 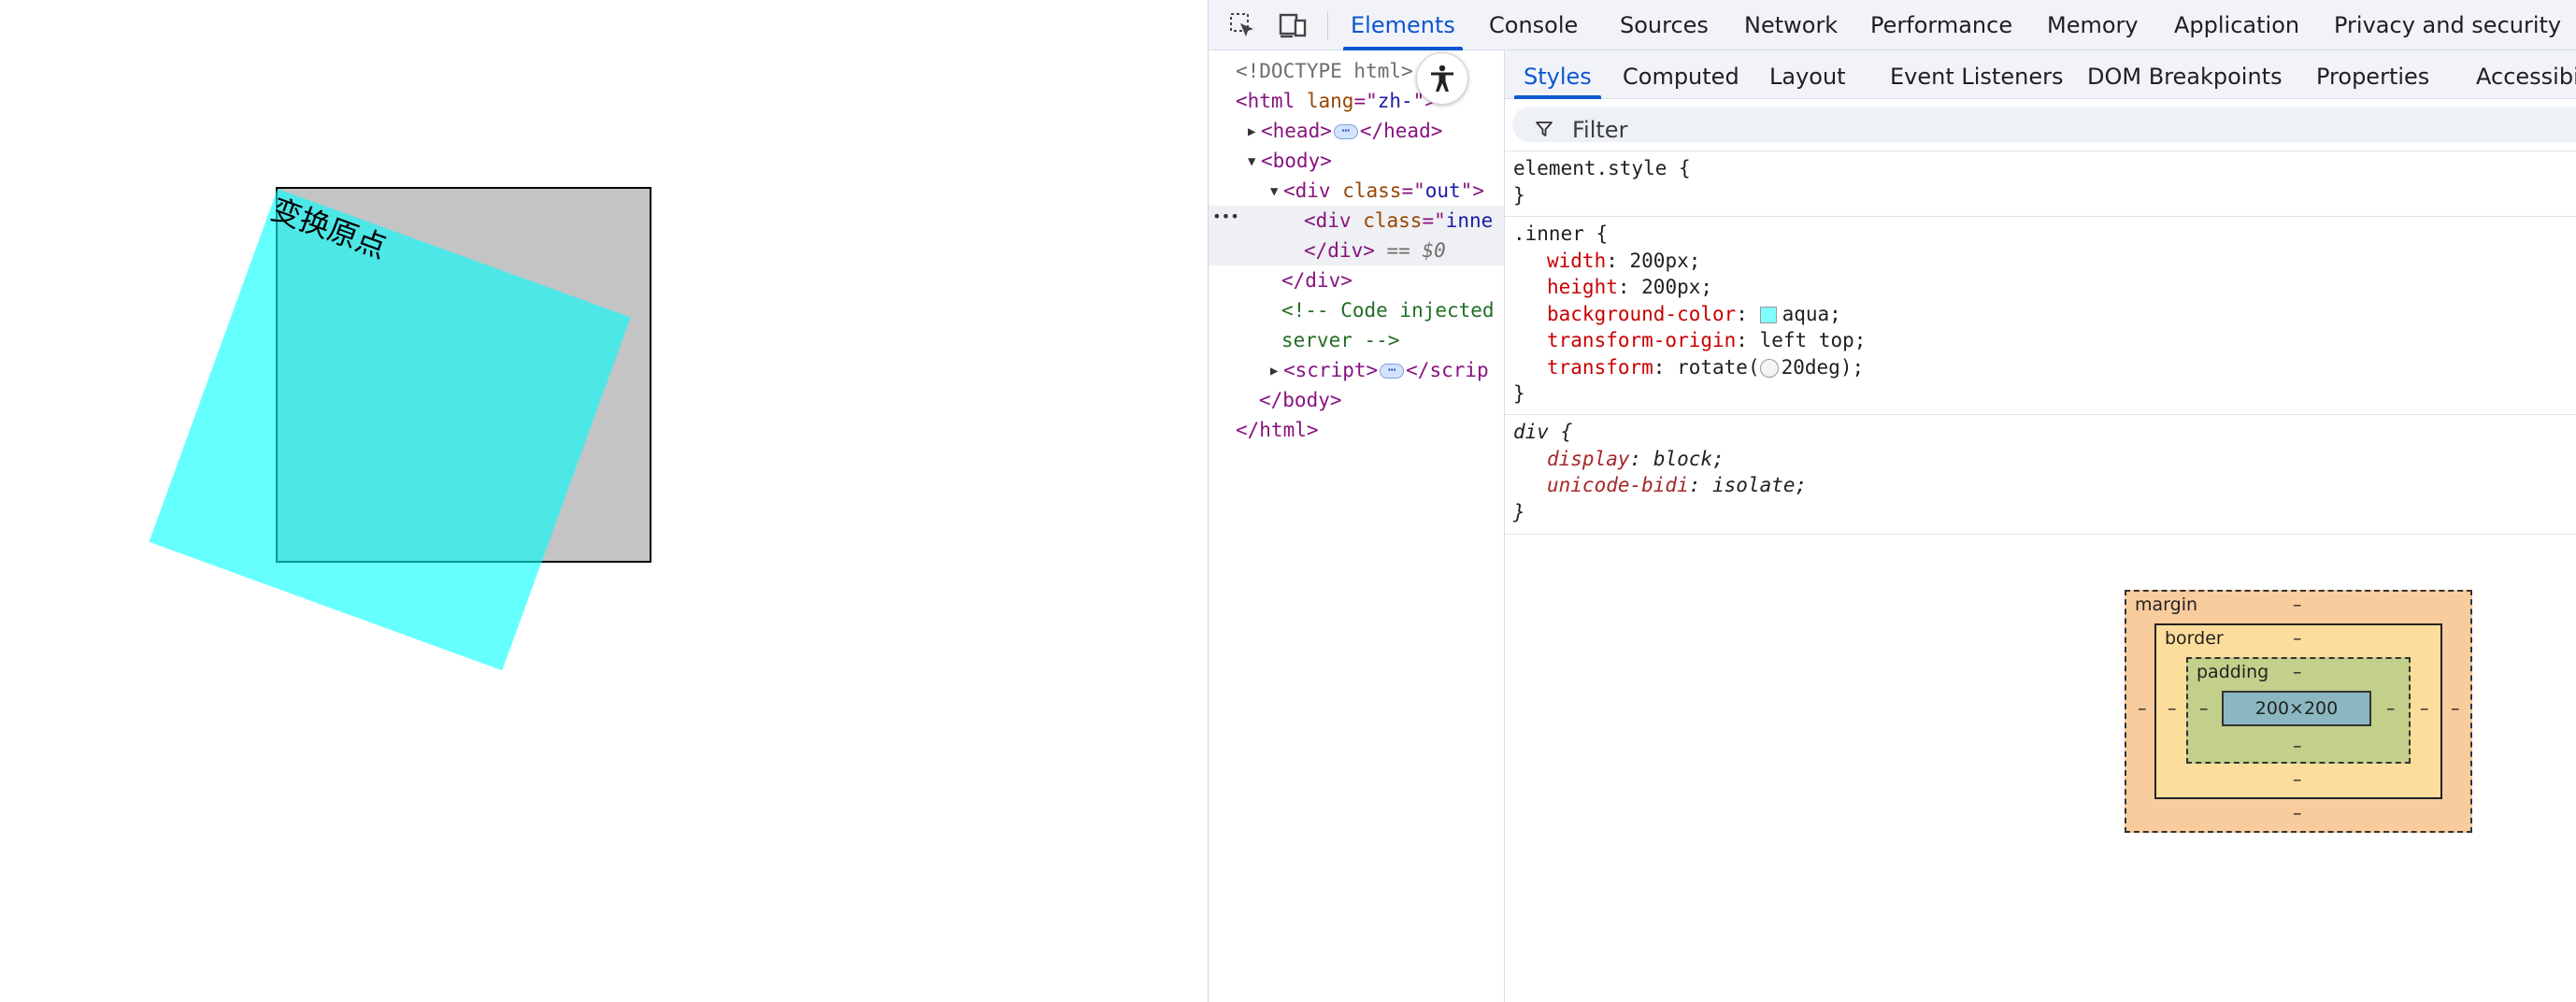 I want to click on row-options-marker: •••, so click(x=1225, y=217).